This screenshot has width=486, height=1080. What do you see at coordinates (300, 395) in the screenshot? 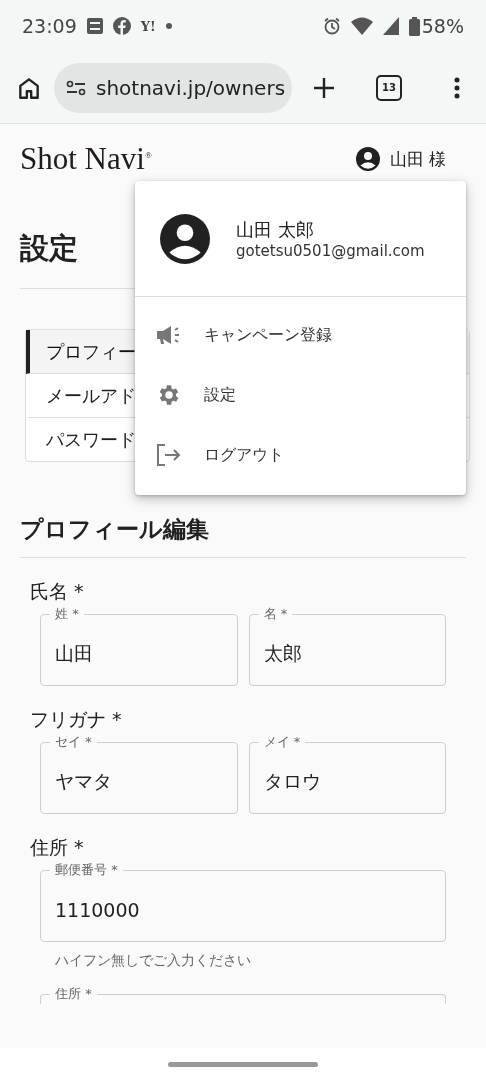
I see `menu-item: 設定` at bounding box center [300, 395].